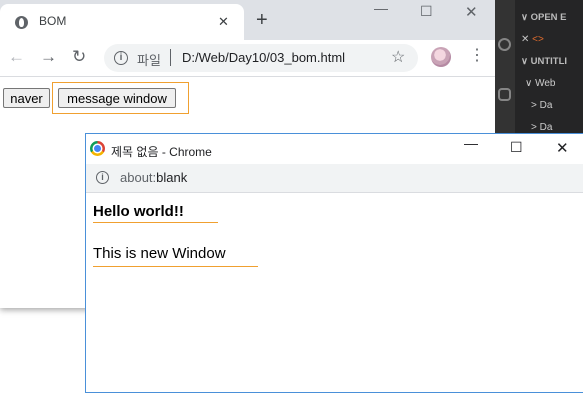  Describe the element at coordinates (541, 127) in the screenshot. I see `folder-day-2: > Da` at that location.